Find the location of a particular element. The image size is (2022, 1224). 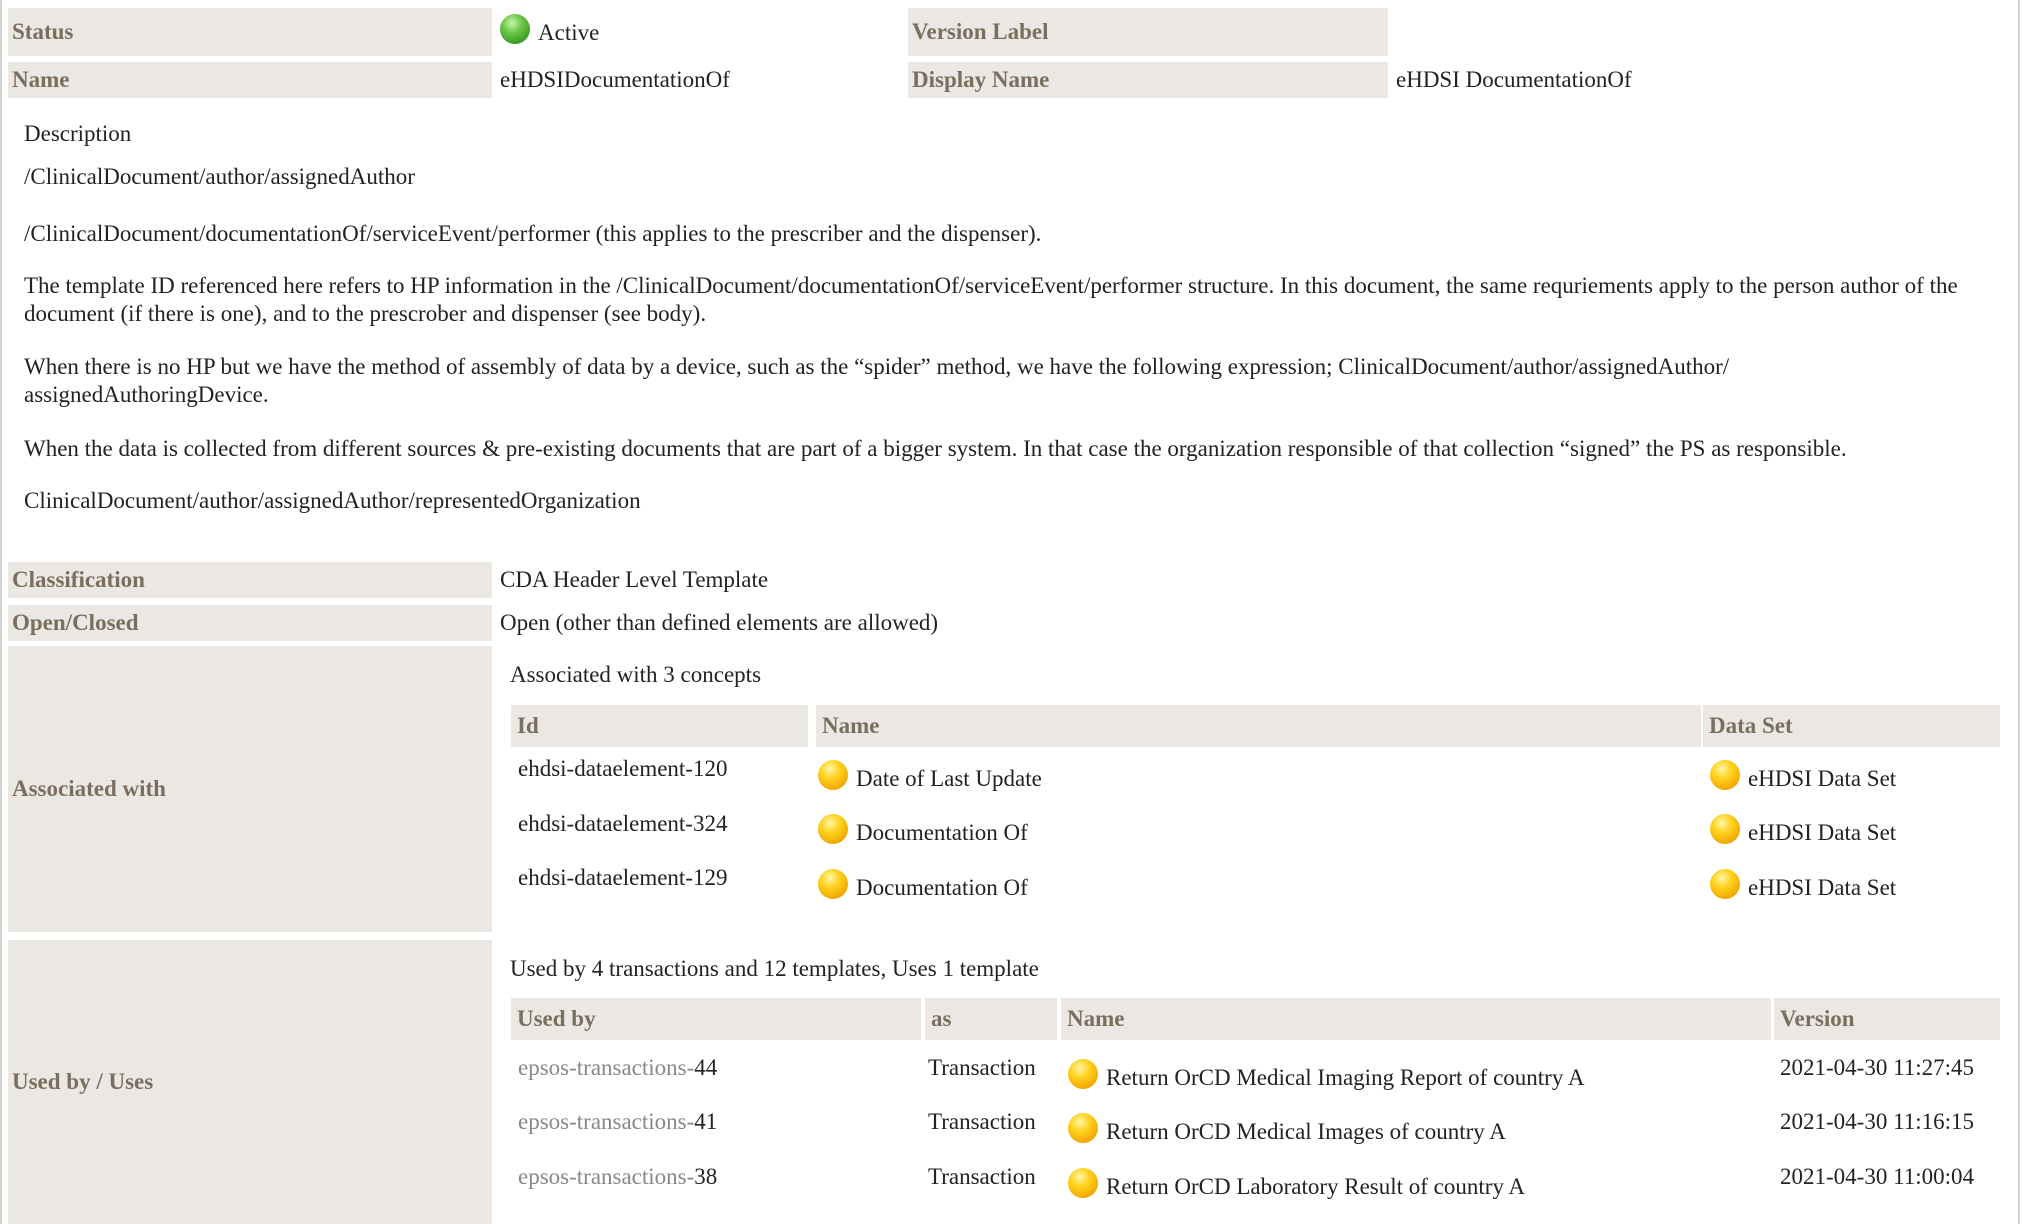

name-value: eHDSIDocumentationOf is located at coordinates (615, 79).